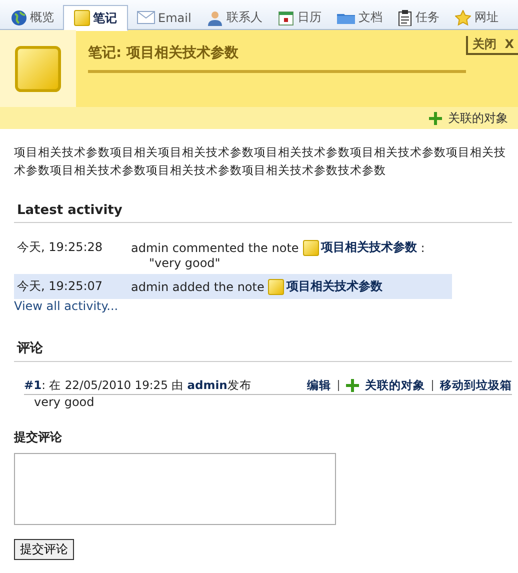  Describe the element at coordinates (286, 18) in the screenshot. I see `calendar-icon` at that location.